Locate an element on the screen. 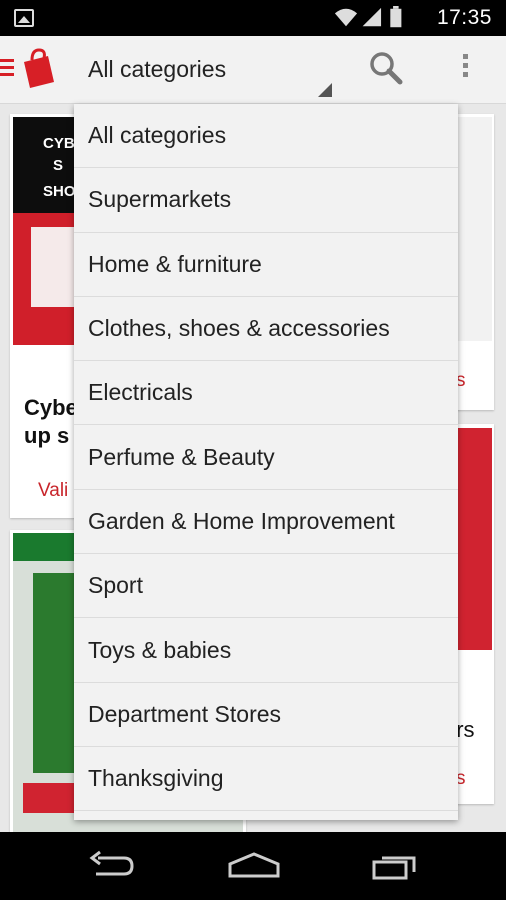 This screenshot has height=900, width=506. wifi-icon is located at coordinates (346, 17).